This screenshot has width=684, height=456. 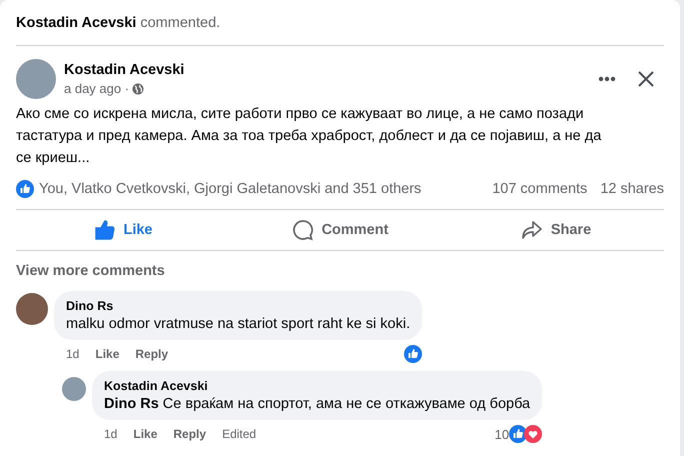 I want to click on comment-author: Kostadin Acevski, so click(x=317, y=386).